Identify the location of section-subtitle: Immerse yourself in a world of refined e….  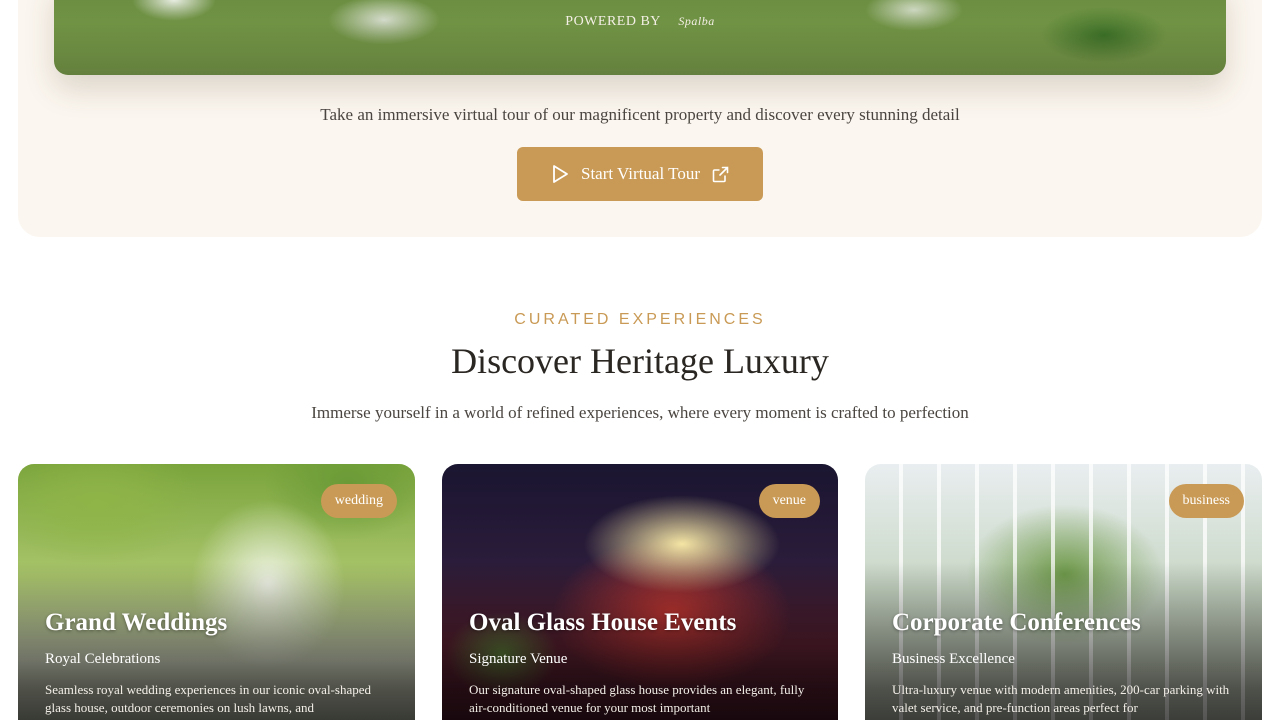
(640, 412).